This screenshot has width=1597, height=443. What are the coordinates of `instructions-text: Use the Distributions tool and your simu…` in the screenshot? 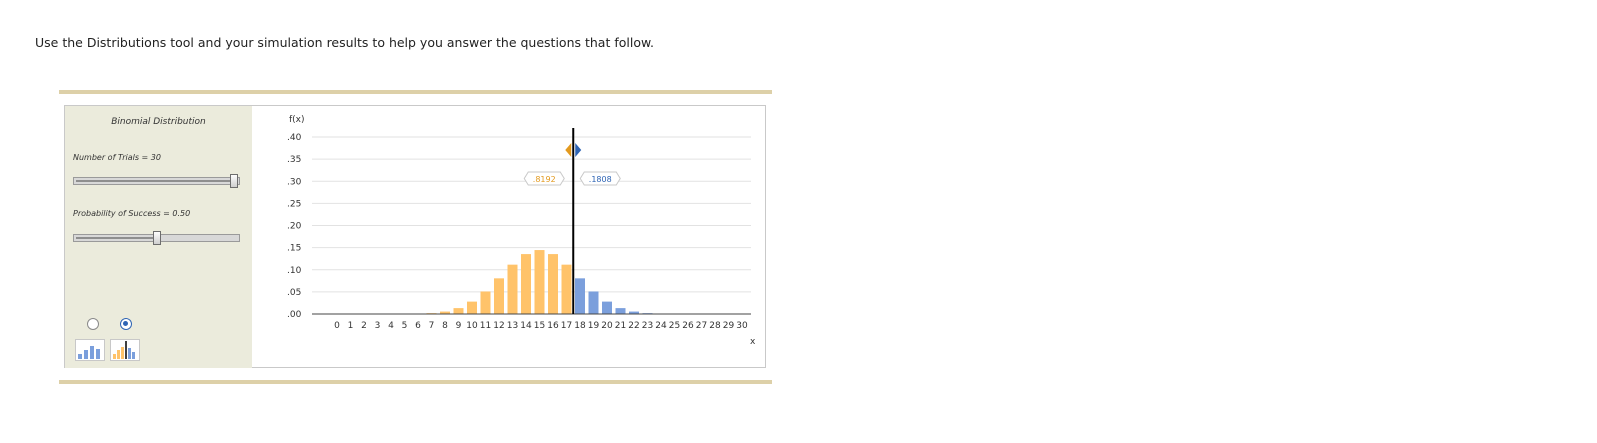 It's located at (345, 42).